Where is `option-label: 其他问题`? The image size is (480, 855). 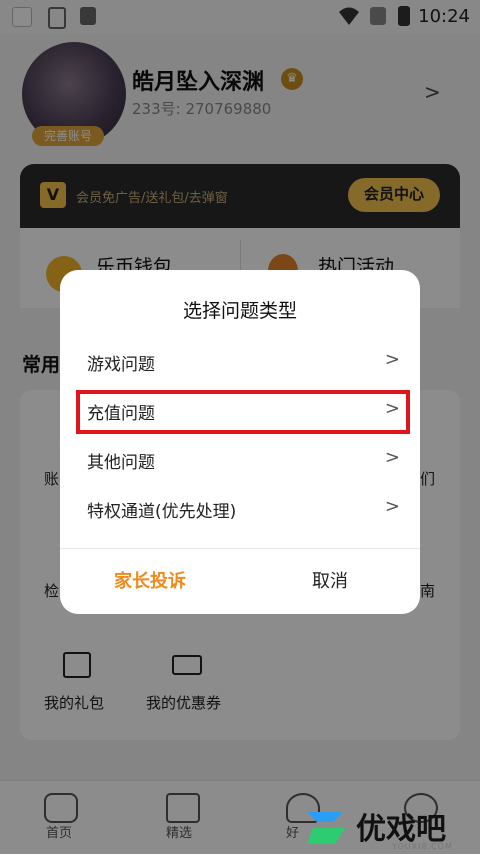
option-label: 其他问题 is located at coordinates (121, 463).